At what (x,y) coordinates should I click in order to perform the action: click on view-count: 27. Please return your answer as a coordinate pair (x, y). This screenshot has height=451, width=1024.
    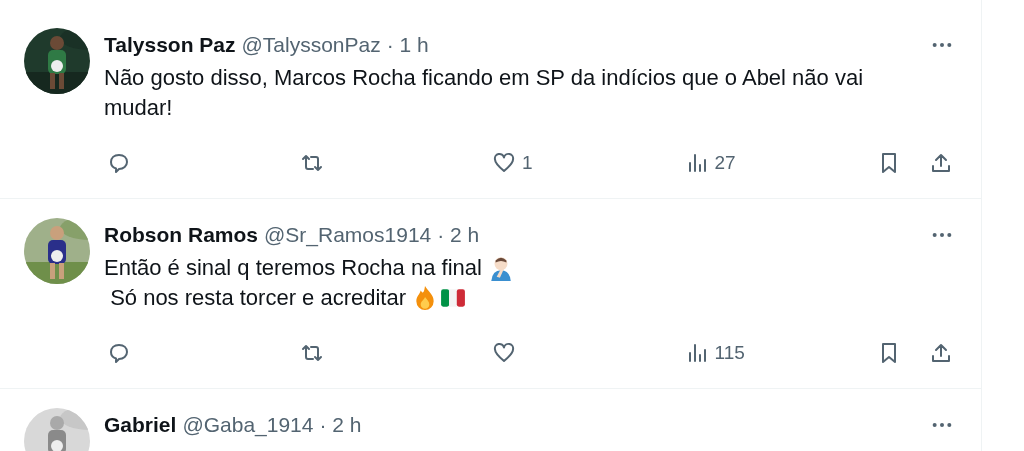
    Looking at the image, I should click on (725, 163).